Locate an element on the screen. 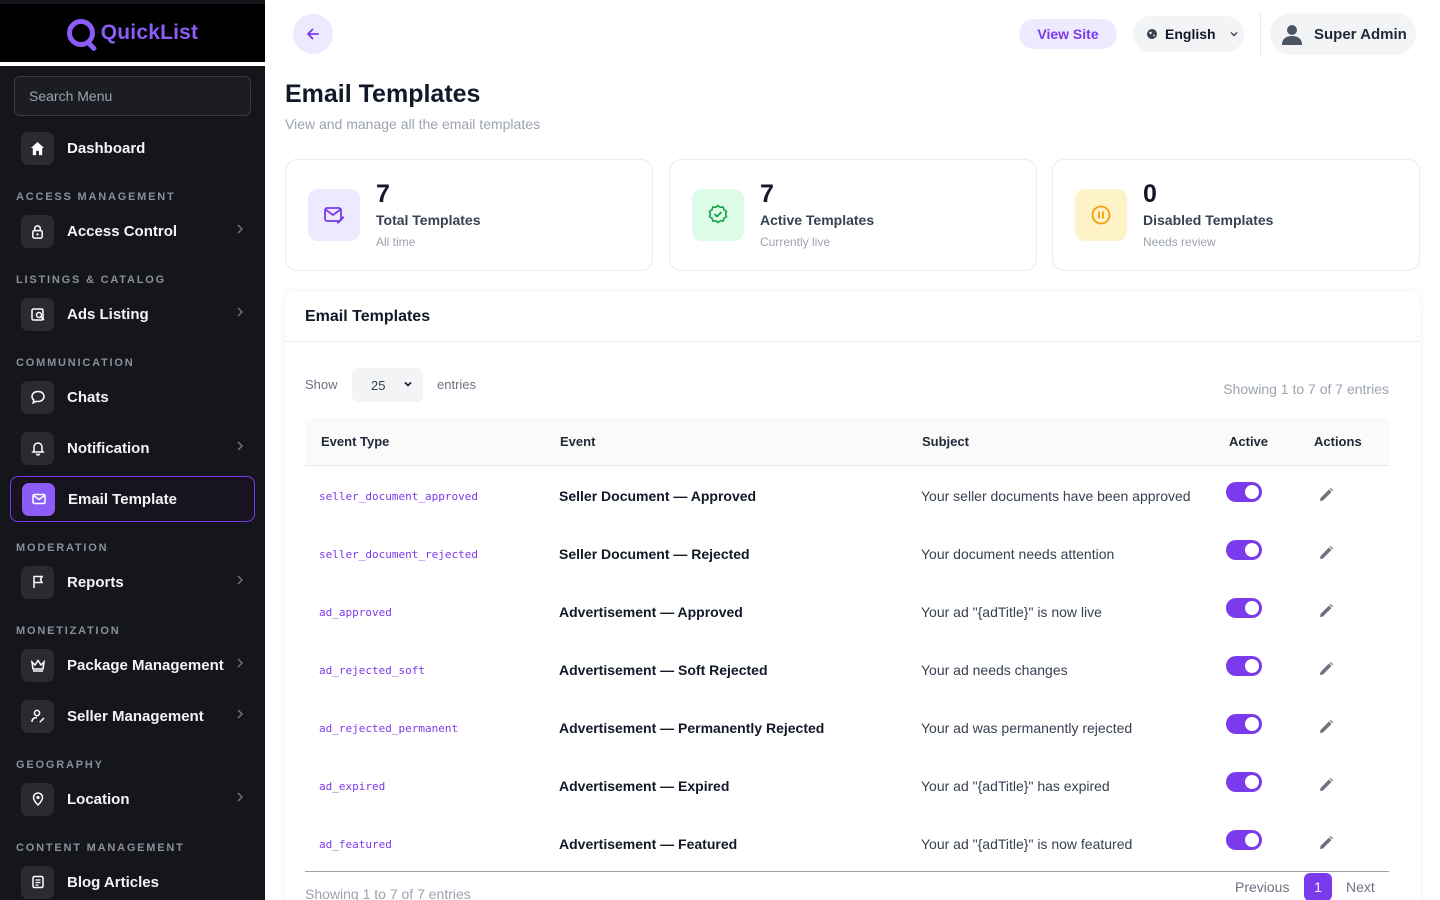  user-edit-icon is located at coordinates (37, 716).